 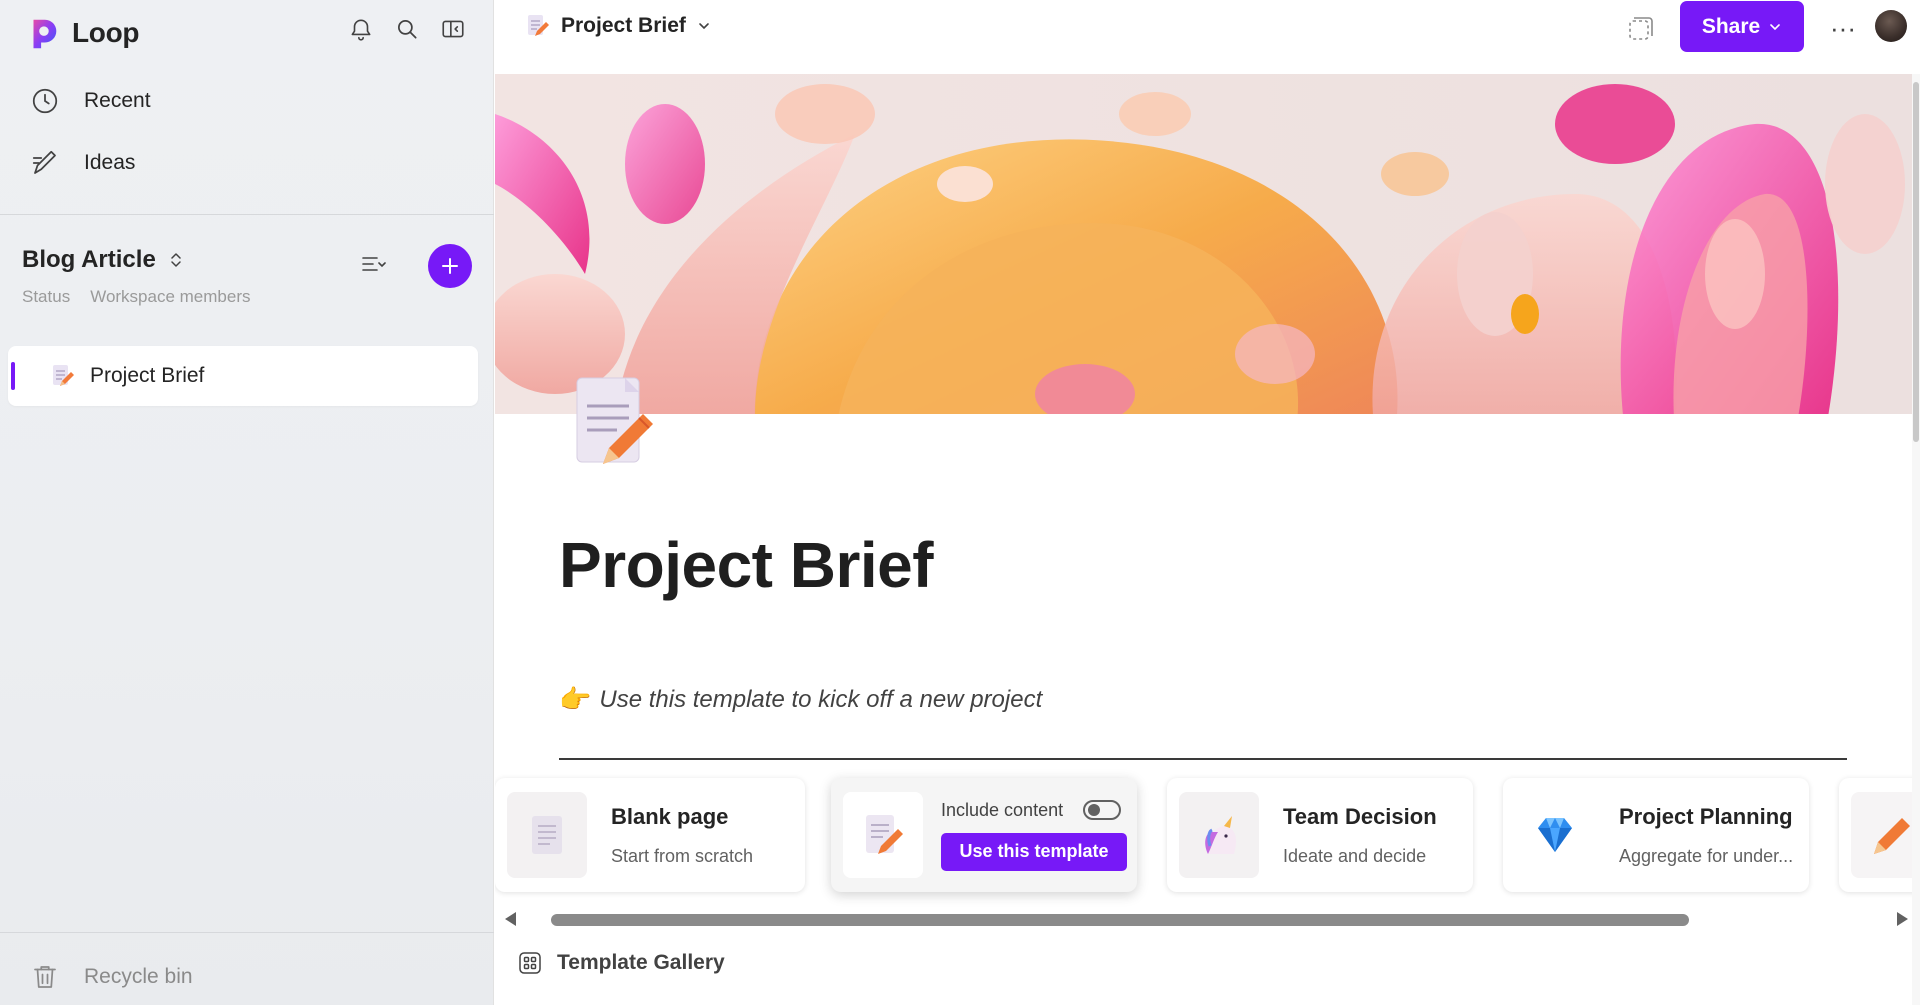 What do you see at coordinates (1203, 759) in the screenshot?
I see `divider-line` at bounding box center [1203, 759].